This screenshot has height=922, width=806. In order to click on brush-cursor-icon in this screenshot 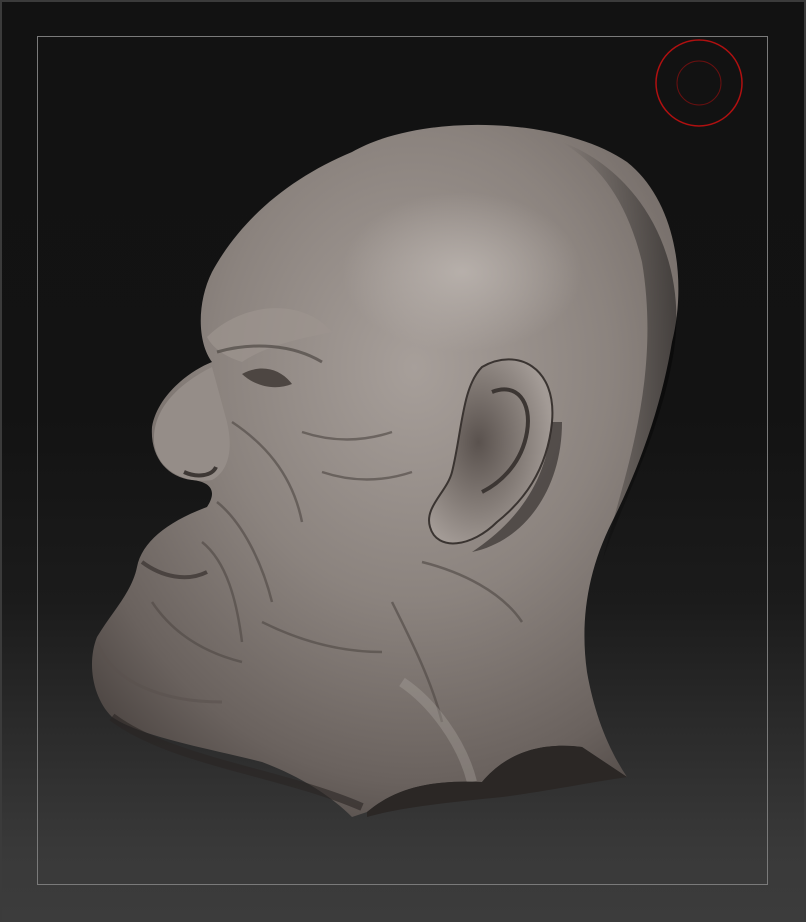, I will do `click(699, 83)`.